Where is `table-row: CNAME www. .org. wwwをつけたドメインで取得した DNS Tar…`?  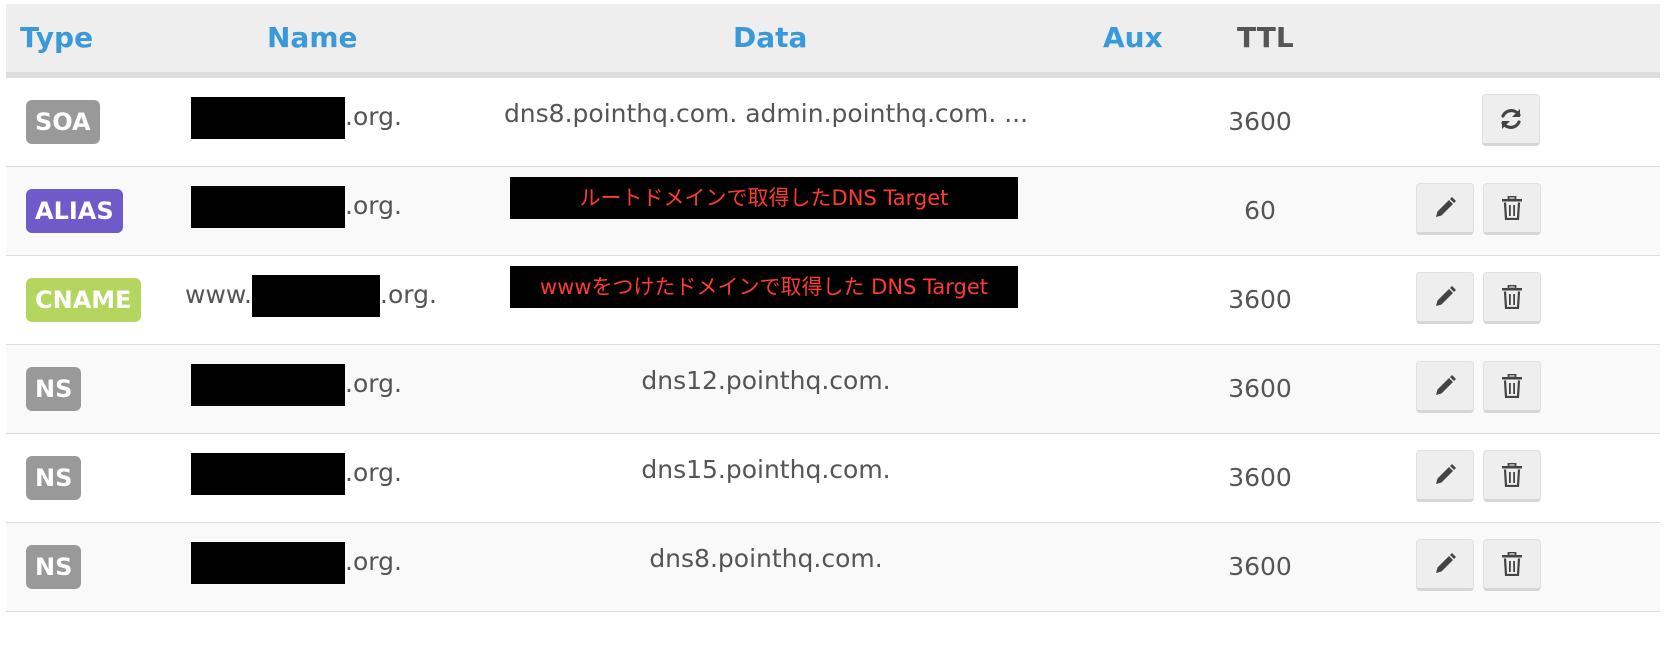 table-row: CNAME www. .org. wwwをつけたドメインで取得した DNS Tar… is located at coordinates (833, 300).